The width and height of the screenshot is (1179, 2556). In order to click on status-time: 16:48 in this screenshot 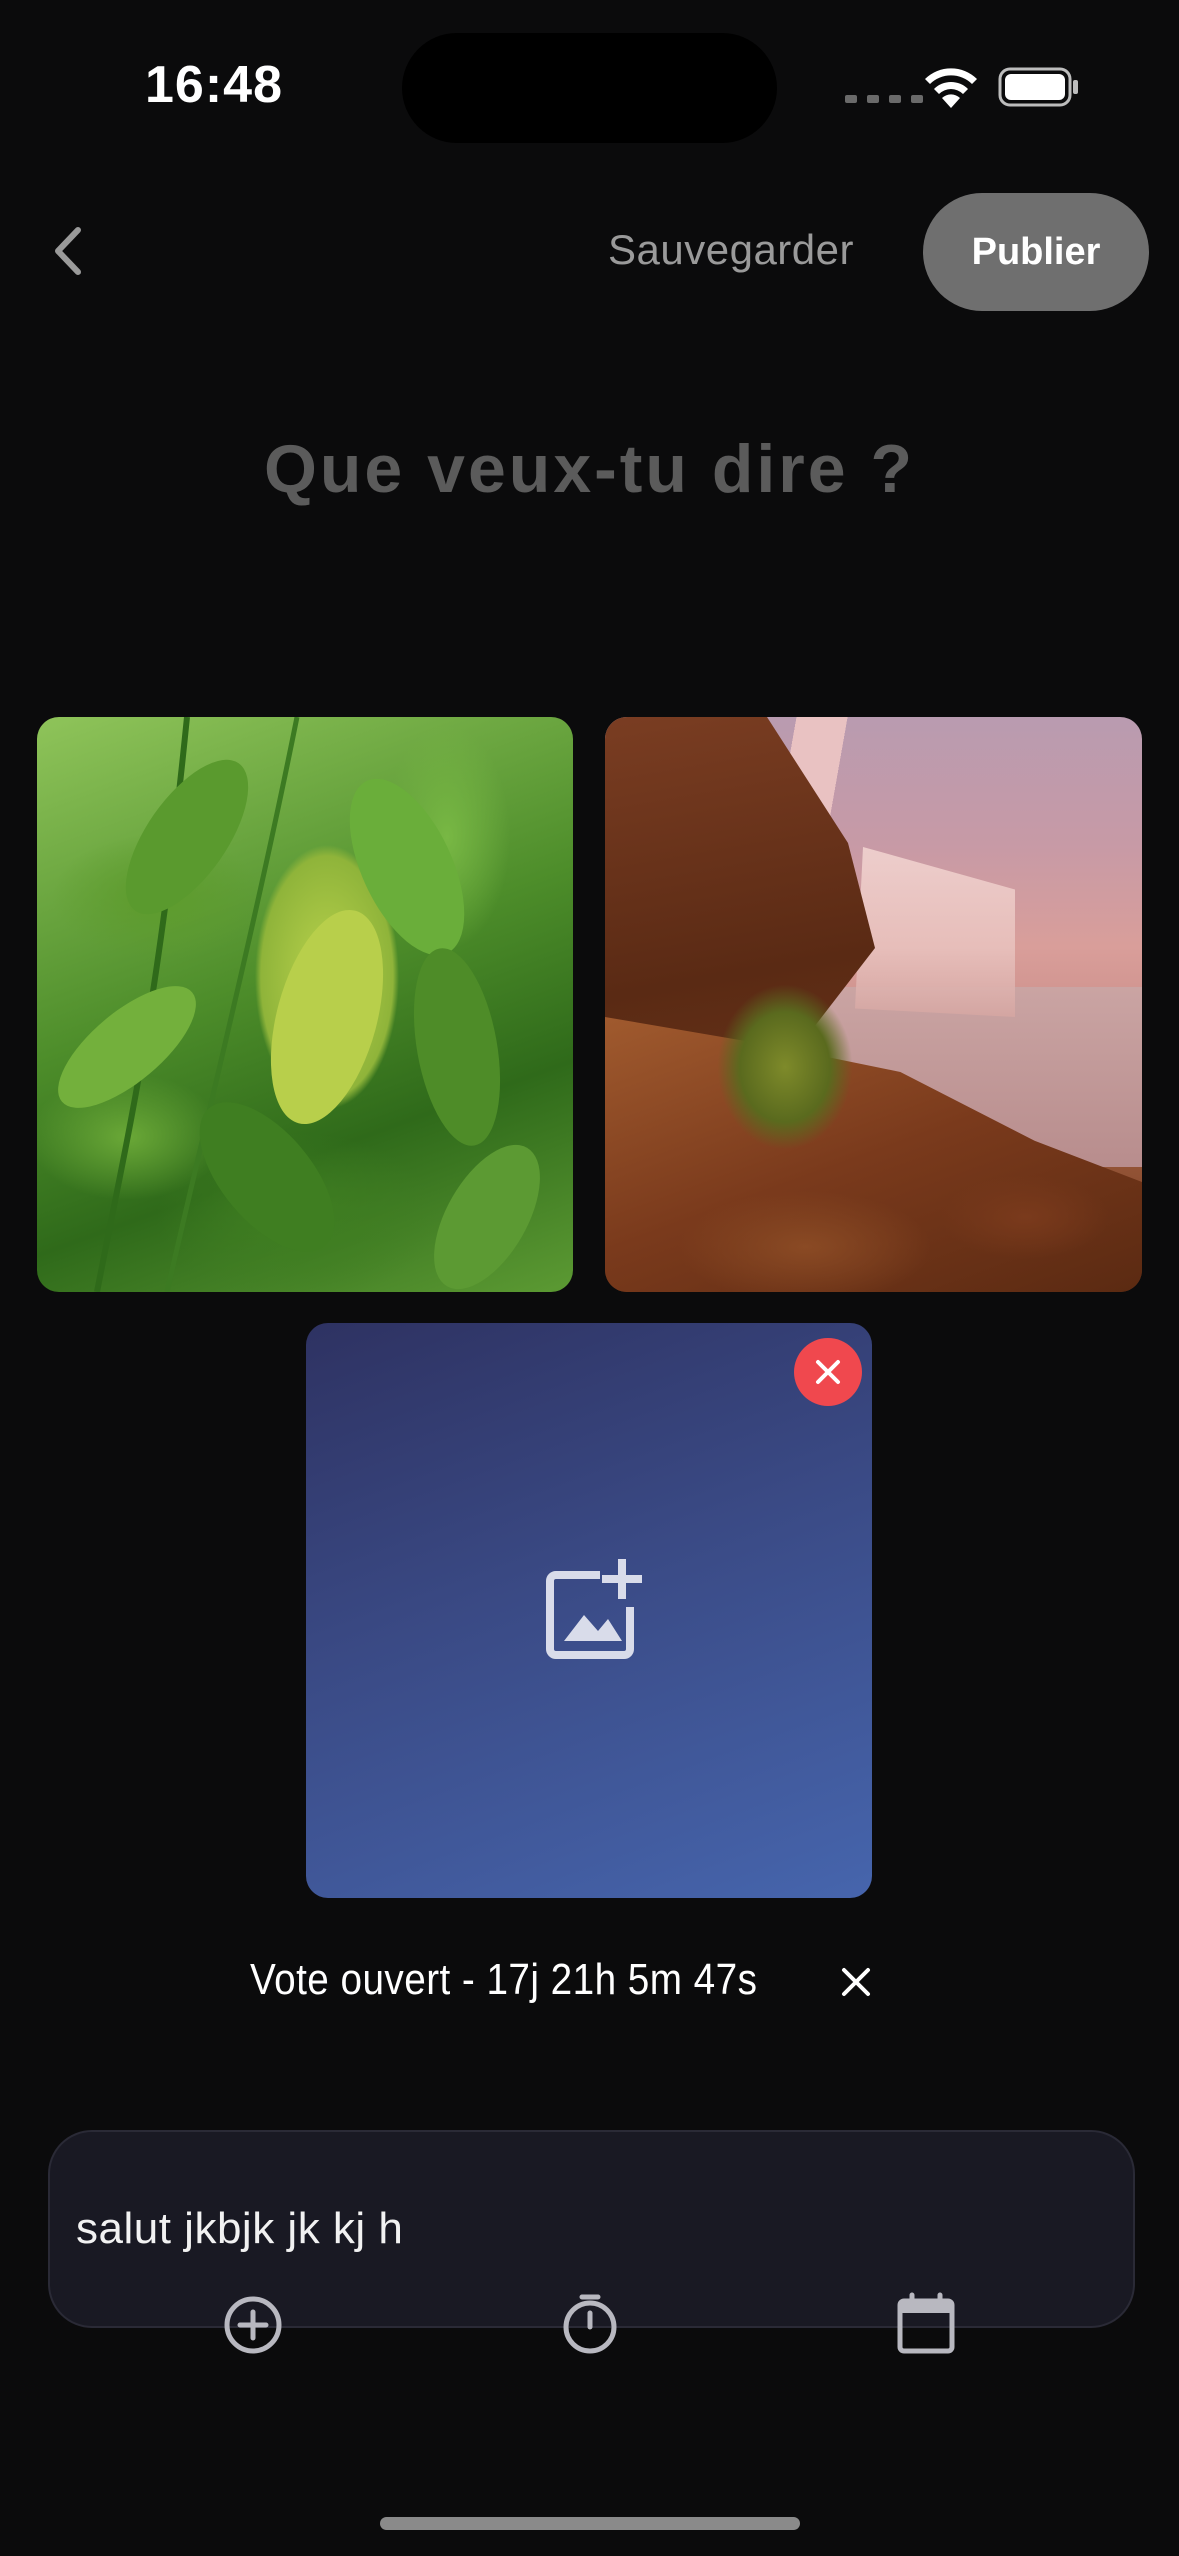, I will do `click(214, 85)`.